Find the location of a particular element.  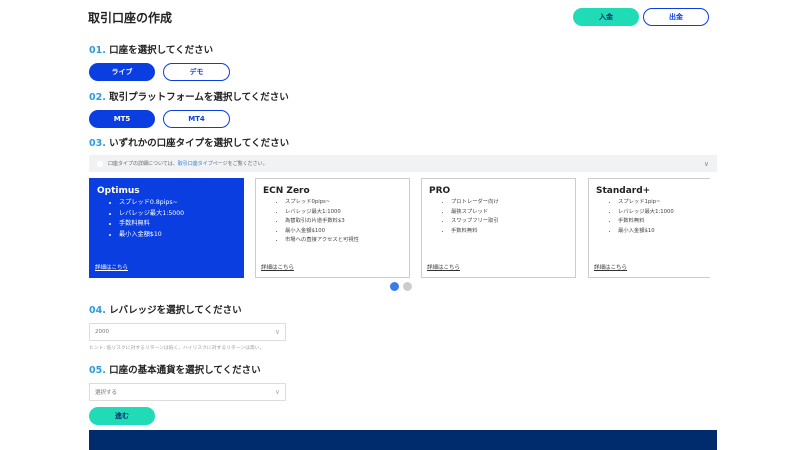

leverage-value: 2000 is located at coordinates (102, 332).